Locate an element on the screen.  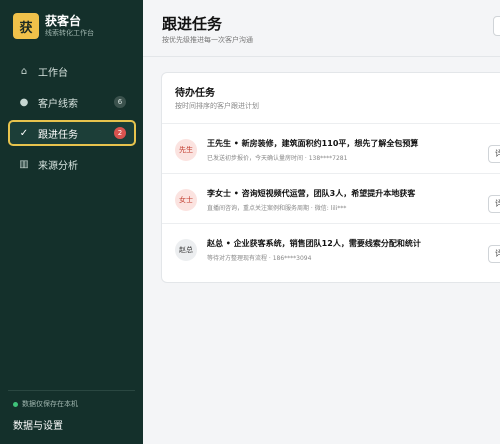
home-icon: ⌂ is located at coordinates (24, 71).